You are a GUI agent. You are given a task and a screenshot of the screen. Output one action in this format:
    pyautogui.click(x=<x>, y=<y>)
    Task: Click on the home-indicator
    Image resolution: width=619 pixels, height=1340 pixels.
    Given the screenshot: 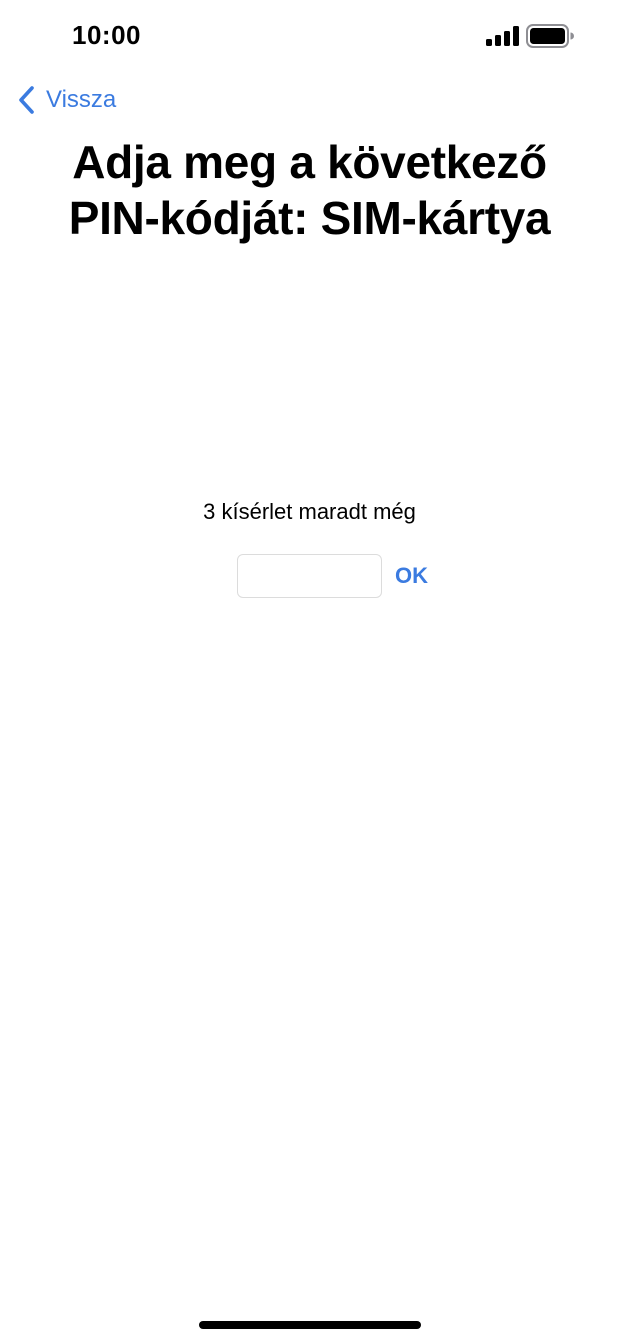 What is the action you would take?
    pyautogui.click(x=310, y=1325)
    